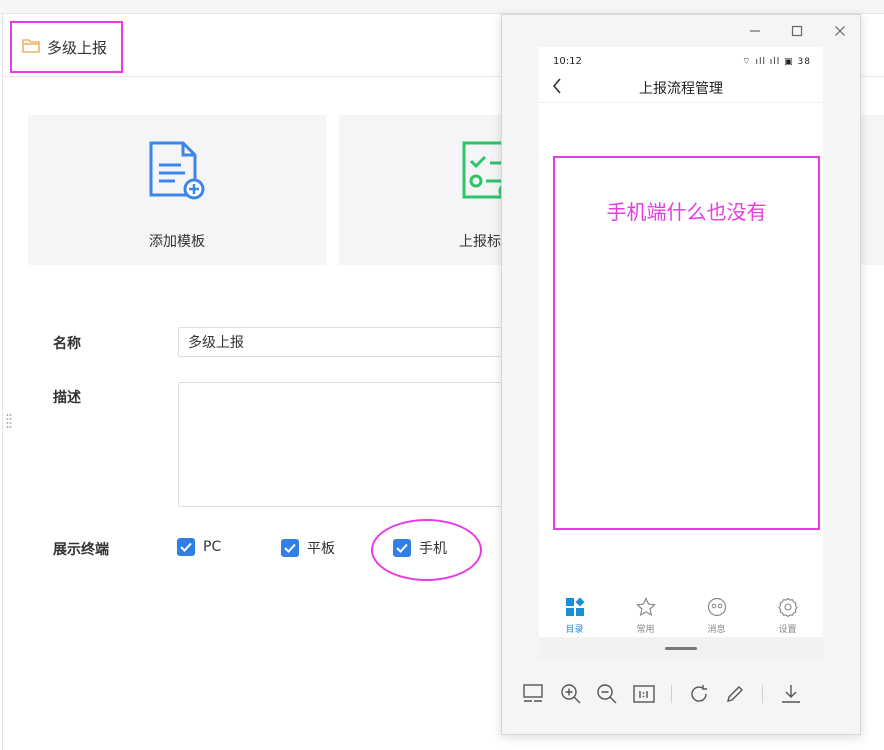 This screenshot has height=750, width=884. Describe the element at coordinates (199, 547) in the screenshot. I see `checkbox-pc: PC` at that location.